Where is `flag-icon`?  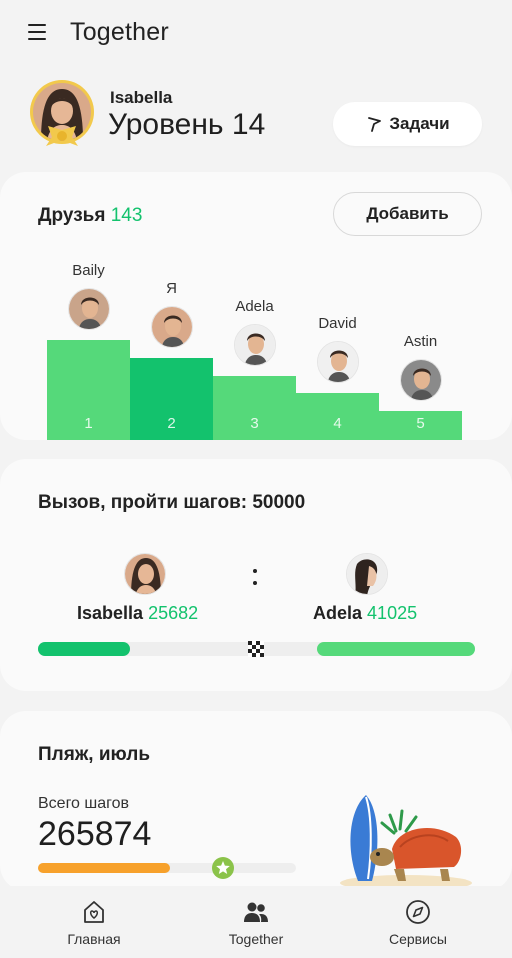 flag-icon is located at coordinates (375, 124).